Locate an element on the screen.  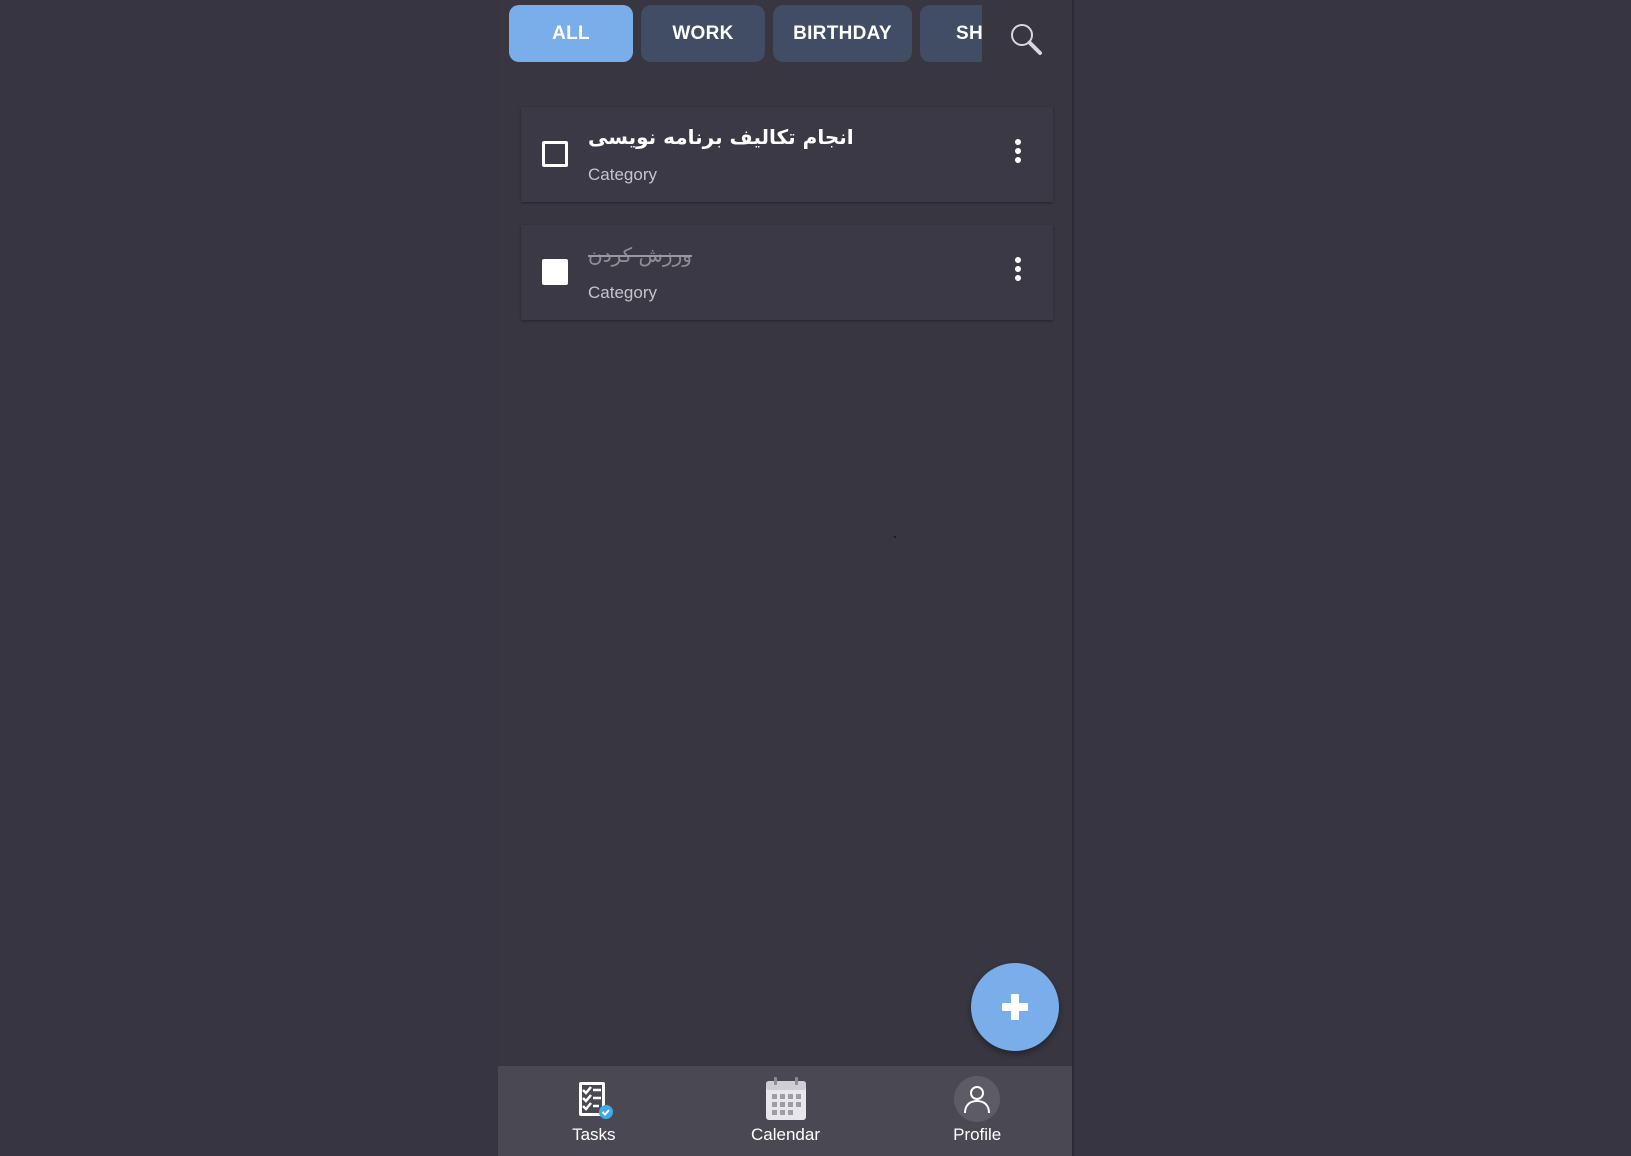
task-card: ورزش کردن Category is located at coordinates (787, 272).